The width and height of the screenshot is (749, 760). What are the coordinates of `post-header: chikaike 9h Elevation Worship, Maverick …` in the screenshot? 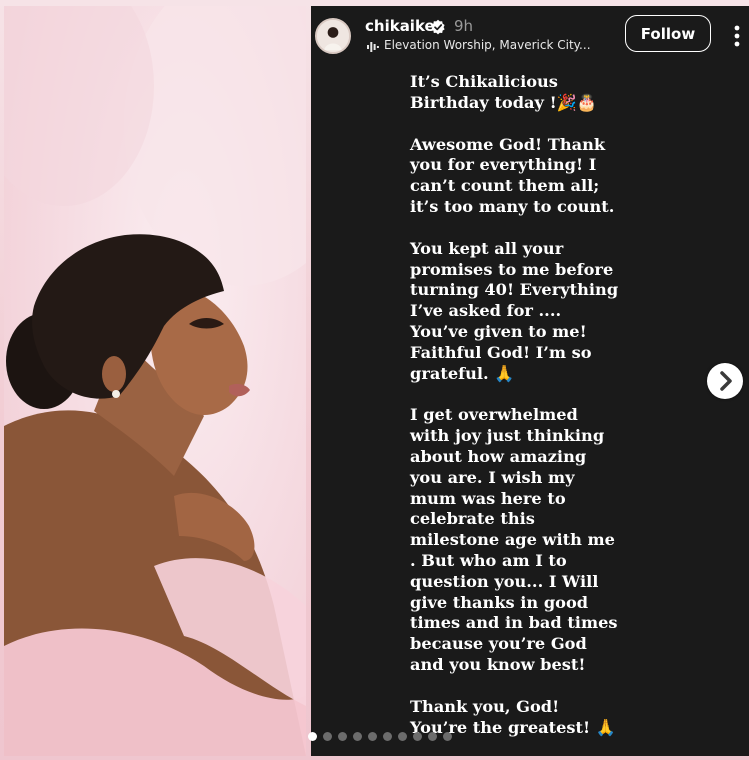 It's located at (530, 36).